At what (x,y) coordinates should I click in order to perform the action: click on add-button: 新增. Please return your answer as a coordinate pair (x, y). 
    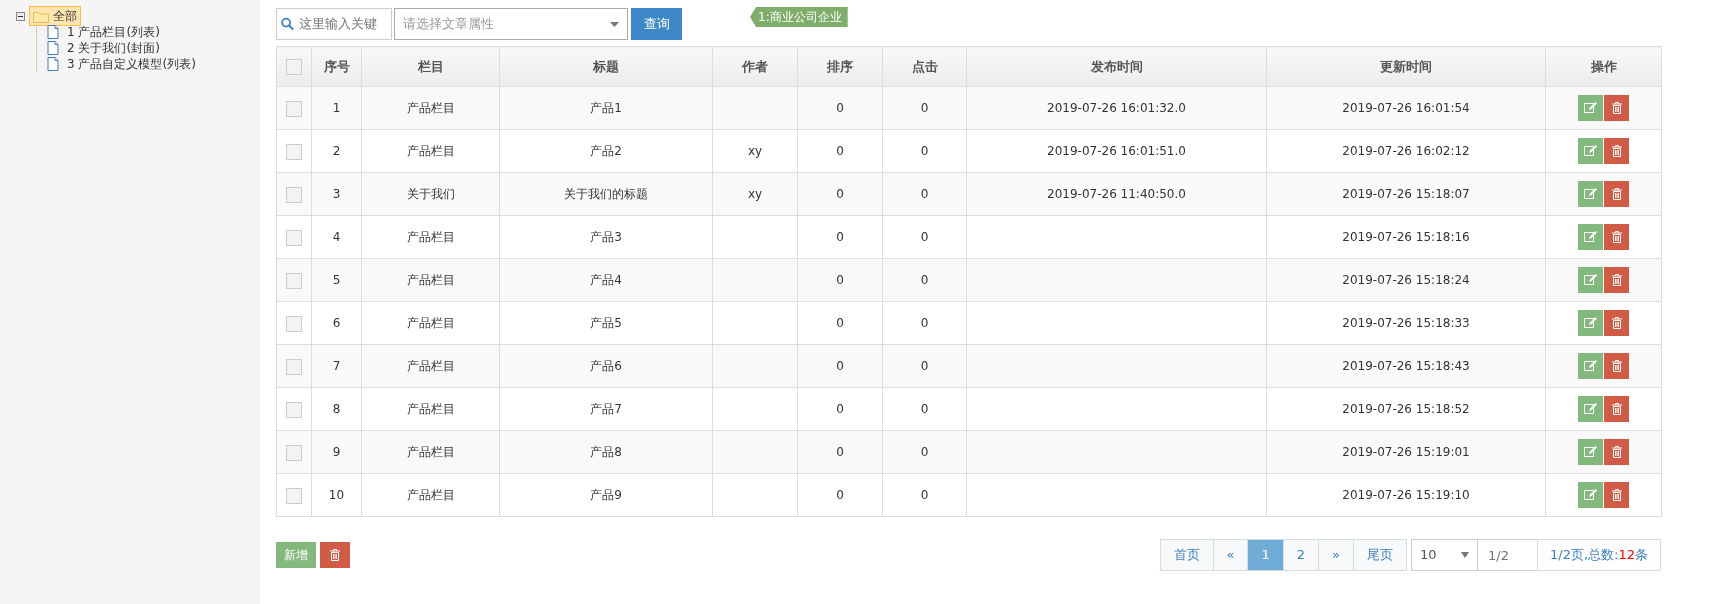
    Looking at the image, I should click on (296, 555).